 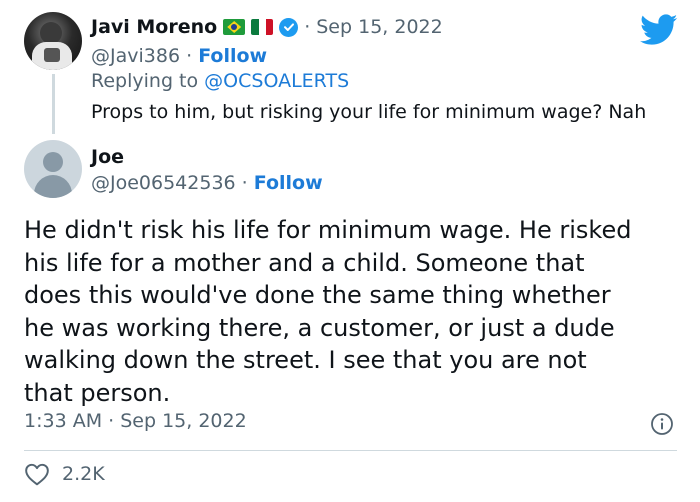 What do you see at coordinates (37, 474) in the screenshot?
I see `heart-icon` at bounding box center [37, 474].